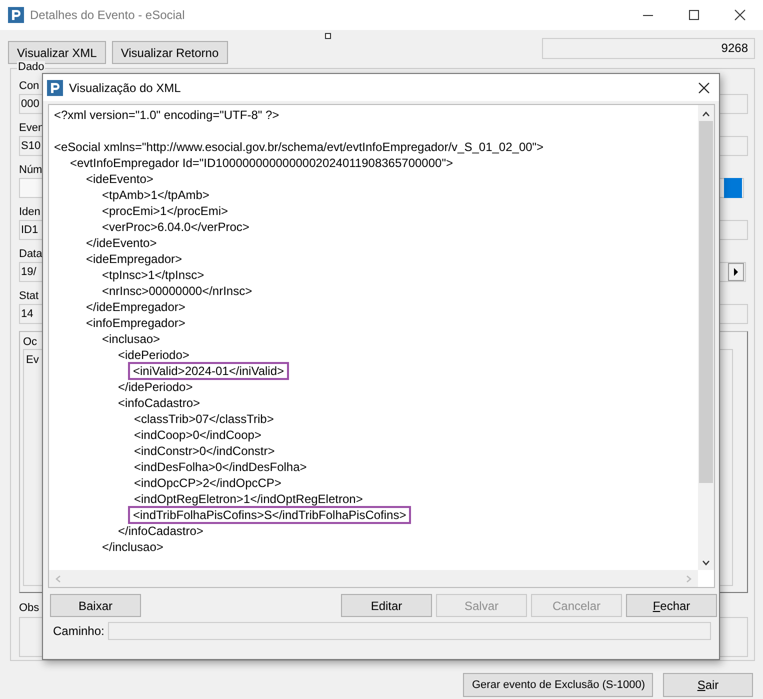 The height and width of the screenshot is (699, 763). Describe the element at coordinates (108, 15) in the screenshot. I see `window-title: Detalhes do Evento - eSocial` at that location.